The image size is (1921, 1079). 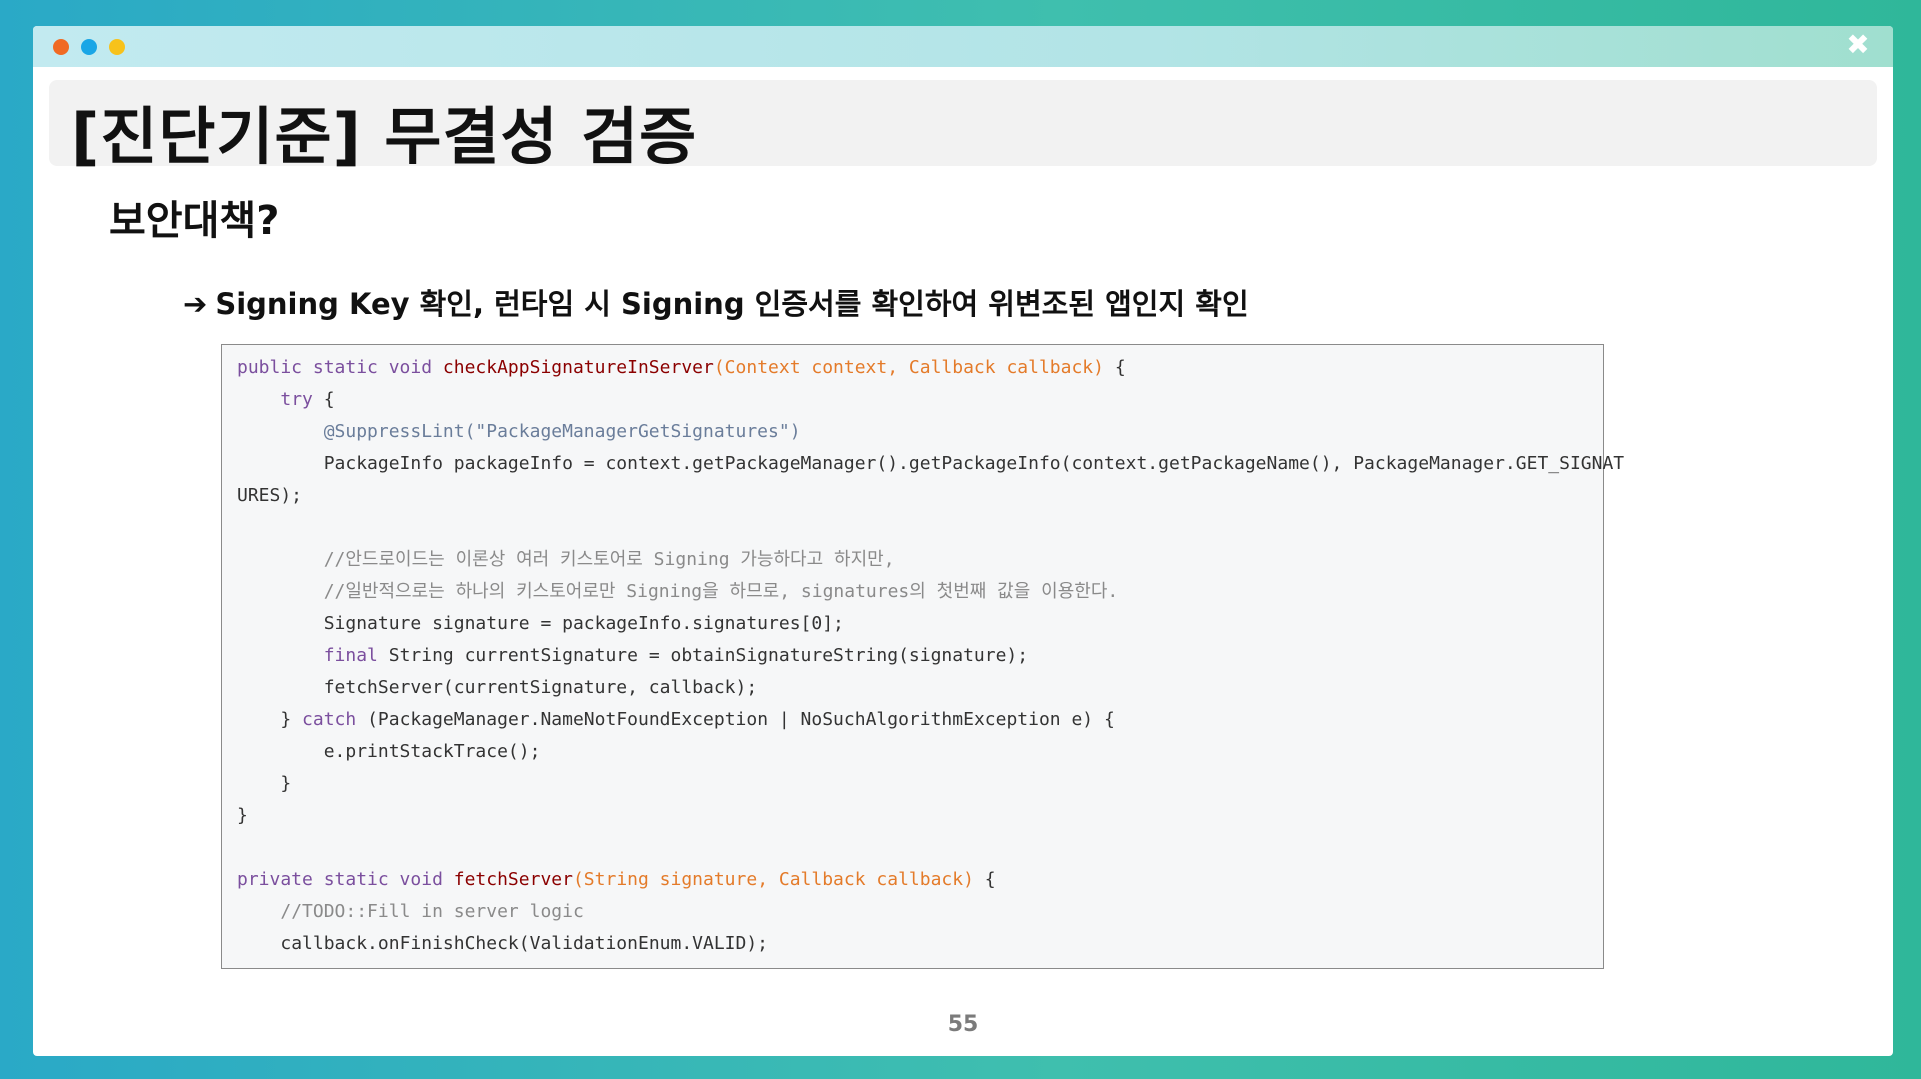 What do you see at coordinates (194, 221) in the screenshot?
I see `slide-subtitle: 보안대책?` at bounding box center [194, 221].